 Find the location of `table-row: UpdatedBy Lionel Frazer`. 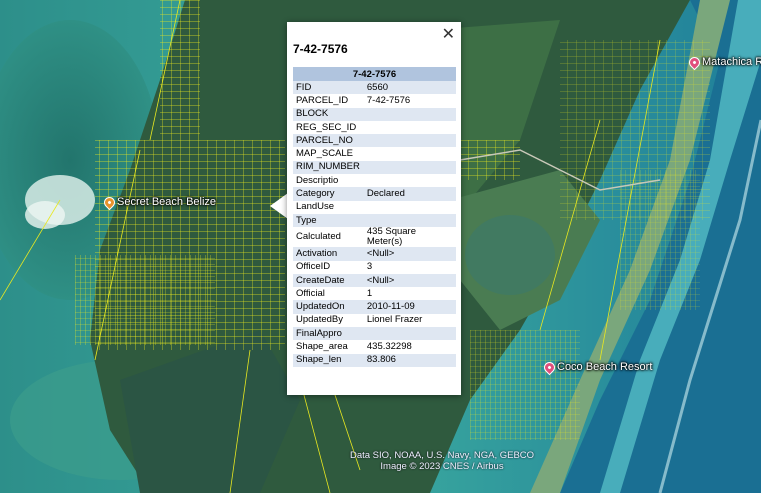

table-row: UpdatedBy Lionel Frazer is located at coordinates (374, 320).